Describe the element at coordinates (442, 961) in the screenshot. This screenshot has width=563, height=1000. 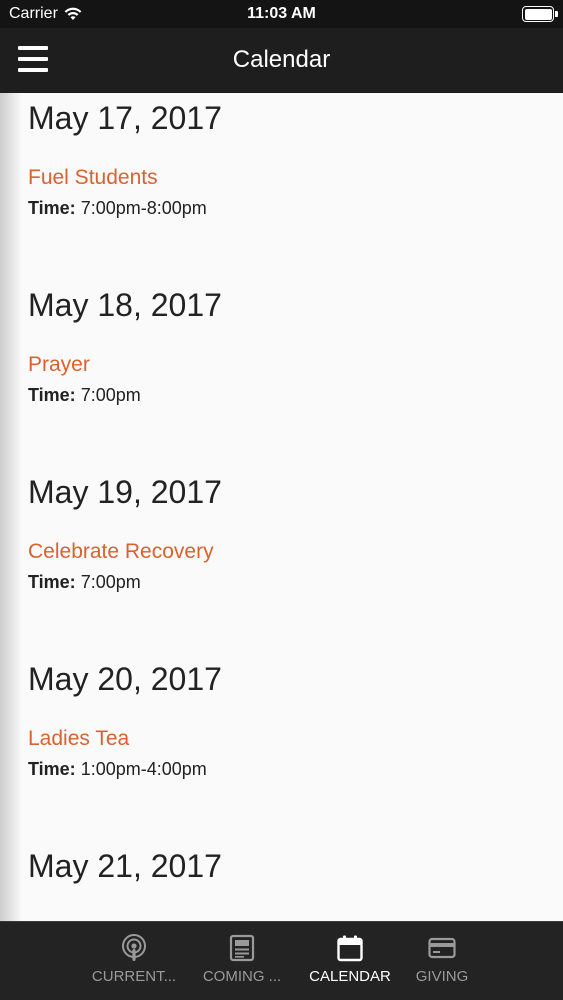
I see `tab-giving: GIVING` at that location.